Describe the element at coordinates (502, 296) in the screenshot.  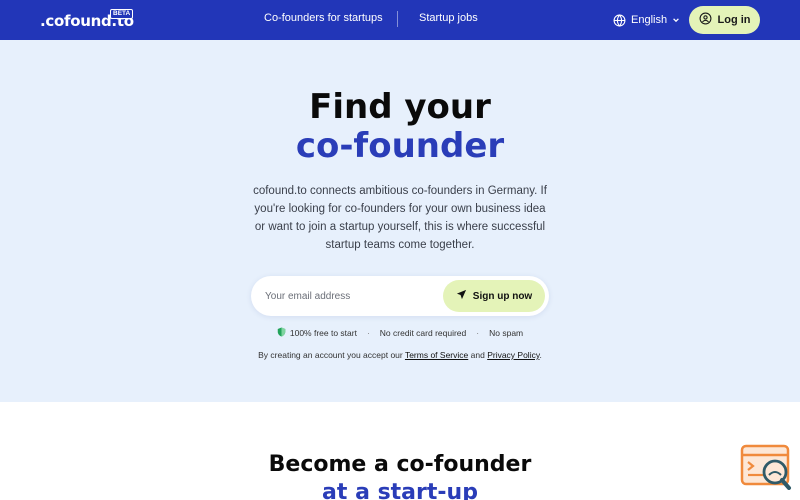
I see `signup-label: Sign up now` at that location.